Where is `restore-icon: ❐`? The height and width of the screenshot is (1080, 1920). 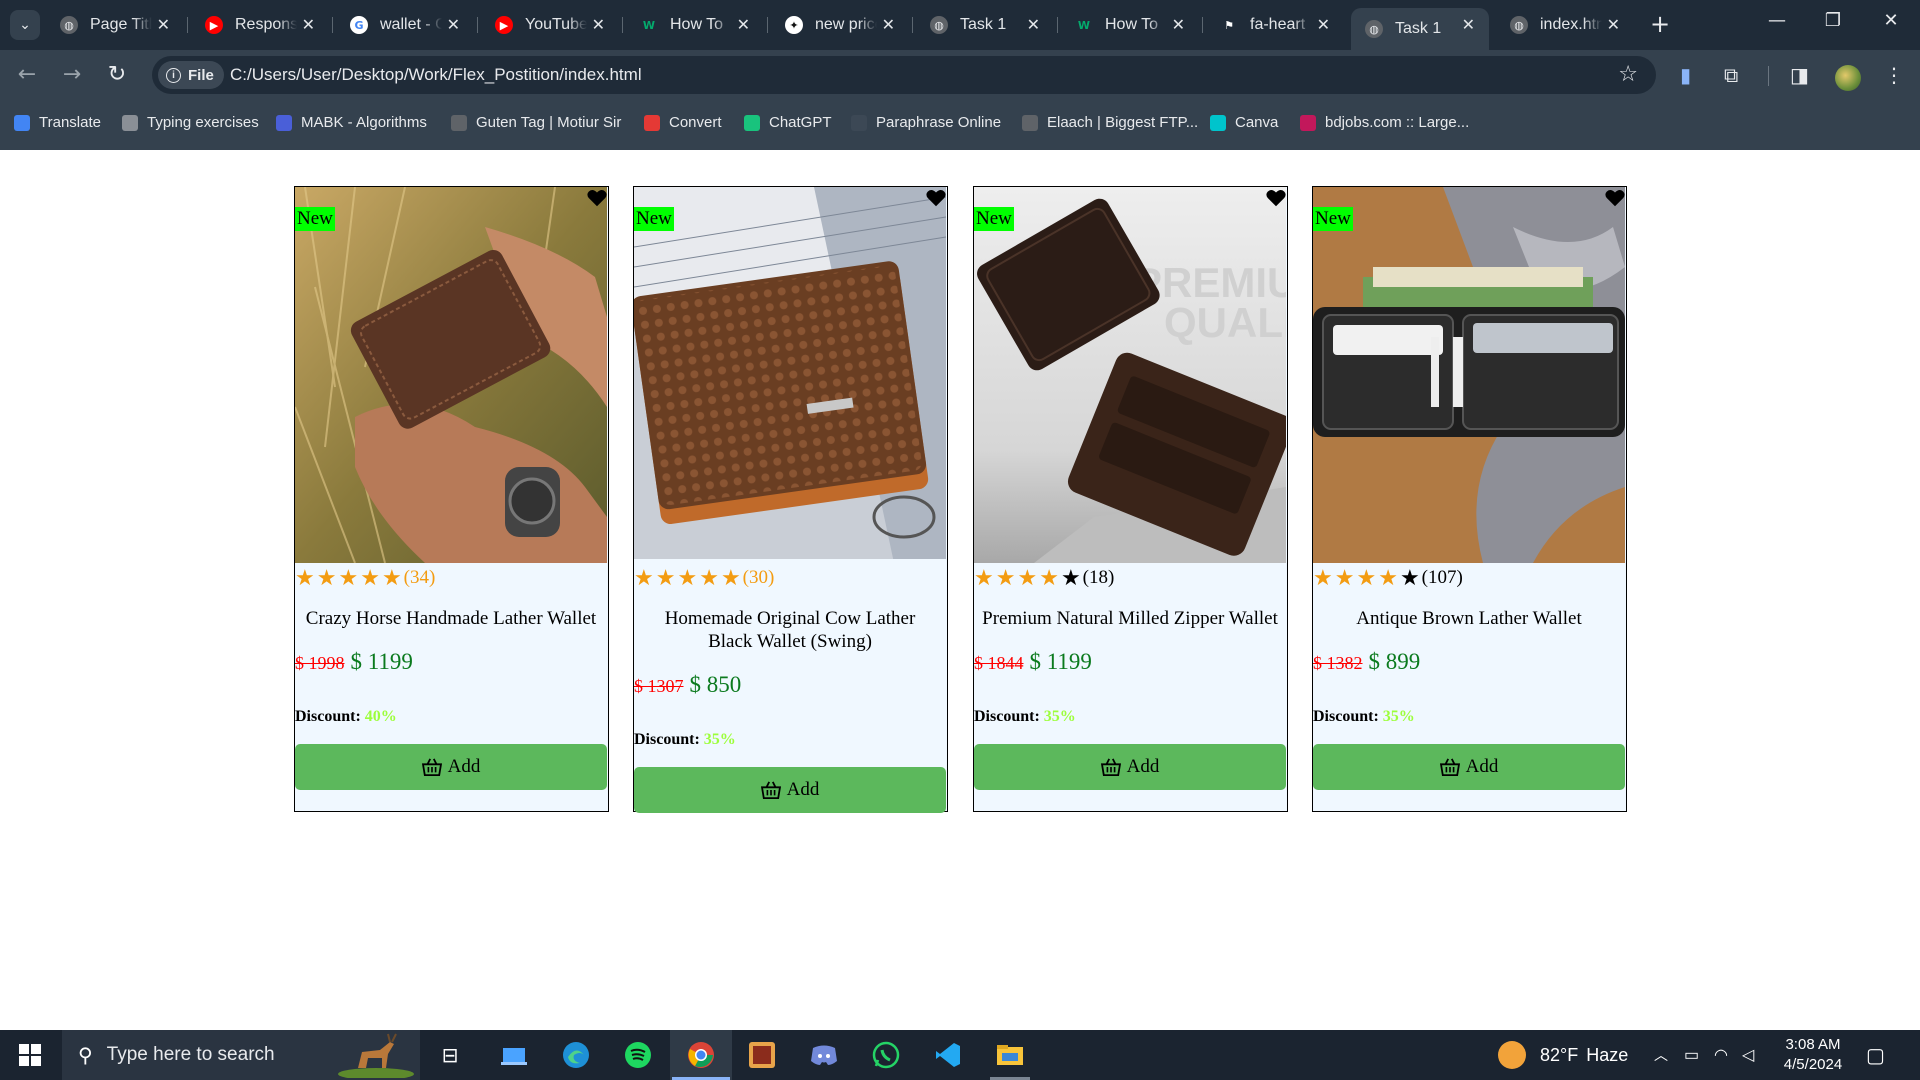 restore-icon: ❐ is located at coordinates (1833, 20).